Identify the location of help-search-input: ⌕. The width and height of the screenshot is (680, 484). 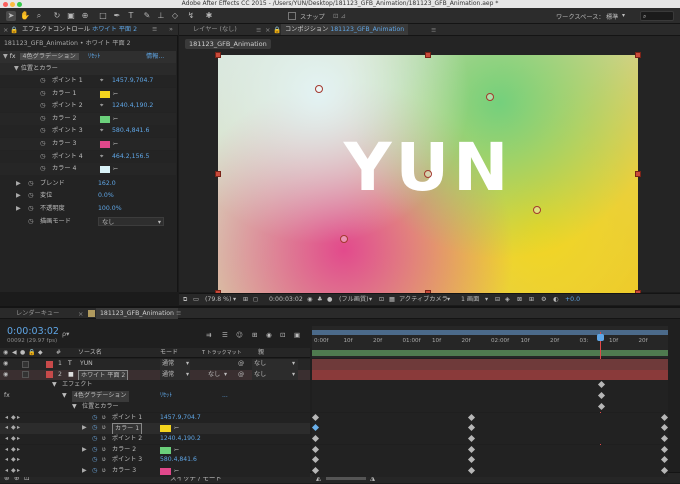
(657, 16).